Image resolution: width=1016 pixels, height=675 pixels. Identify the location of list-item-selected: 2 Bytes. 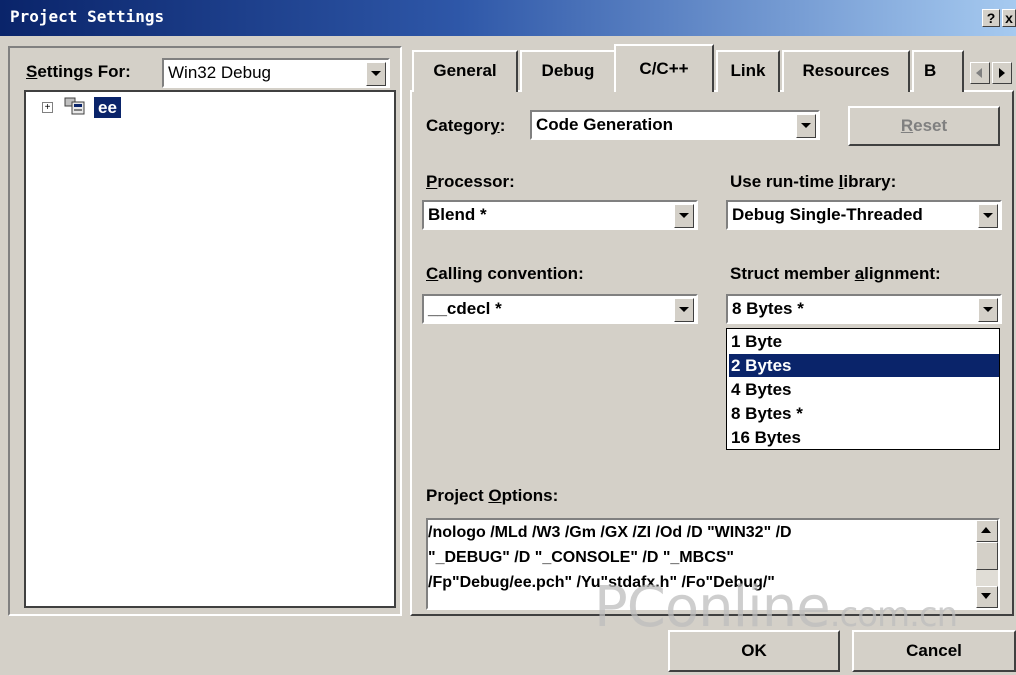
(864, 365).